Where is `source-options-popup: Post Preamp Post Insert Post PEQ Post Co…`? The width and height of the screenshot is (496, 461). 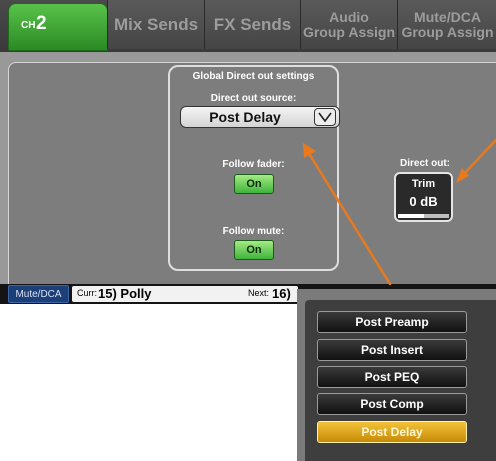
source-options-popup: Post Preamp Post Insert Post PEQ Post Co… is located at coordinates (396, 375).